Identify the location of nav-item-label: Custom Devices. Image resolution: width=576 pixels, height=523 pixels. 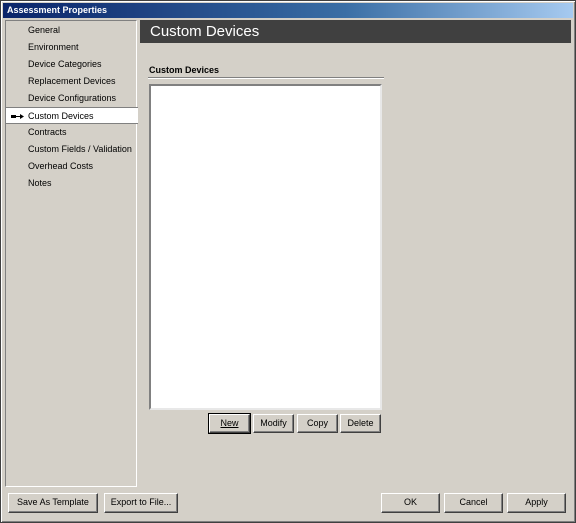
(61, 116).